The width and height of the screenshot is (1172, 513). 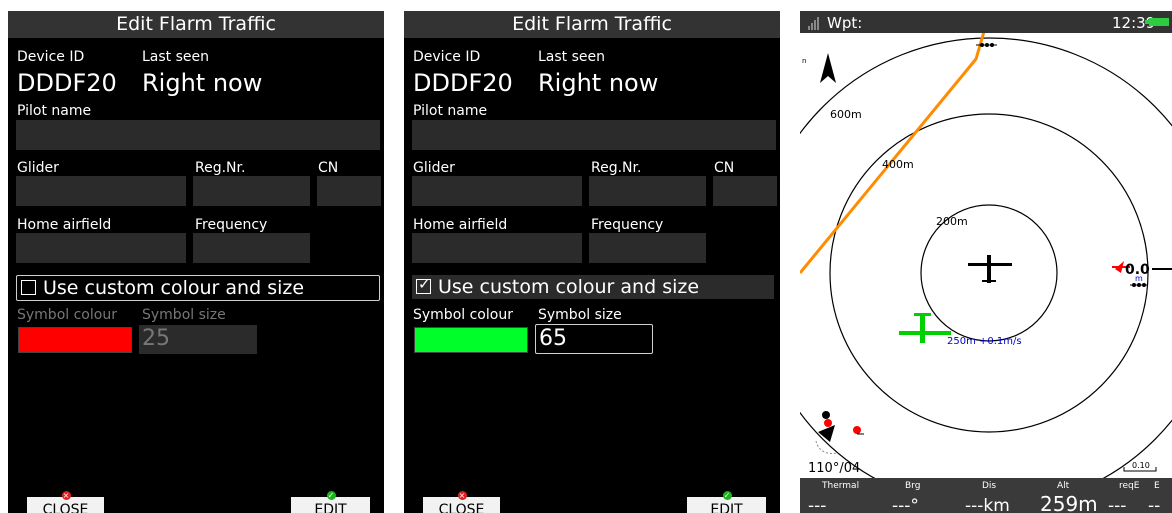 I want to click on header-thermal: Thermal, so click(x=840, y=486).